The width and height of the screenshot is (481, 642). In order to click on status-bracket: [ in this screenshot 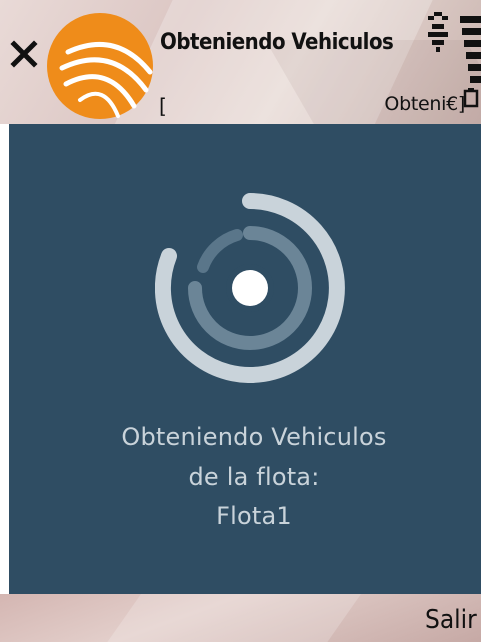, I will do `click(163, 106)`.